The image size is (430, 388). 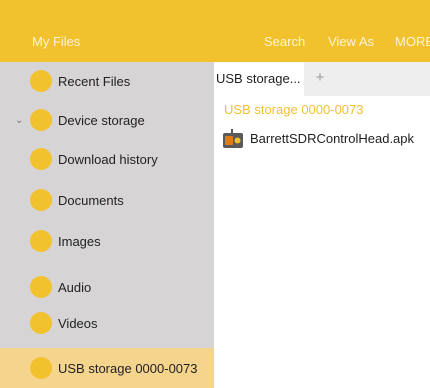 I want to click on sidebar-item-usb-storage: USB storage 0000-0073, so click(x=107, y=368).